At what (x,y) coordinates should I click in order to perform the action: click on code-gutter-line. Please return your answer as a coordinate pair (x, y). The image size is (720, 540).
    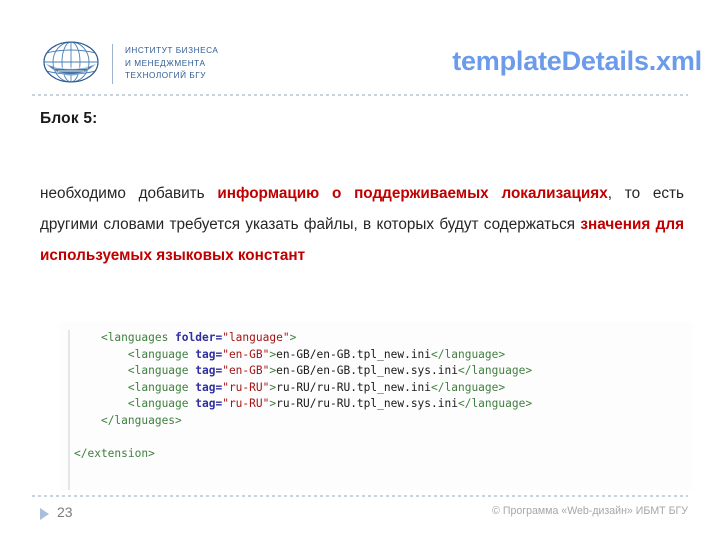
    Looking at the image, I should click on (69, 410).